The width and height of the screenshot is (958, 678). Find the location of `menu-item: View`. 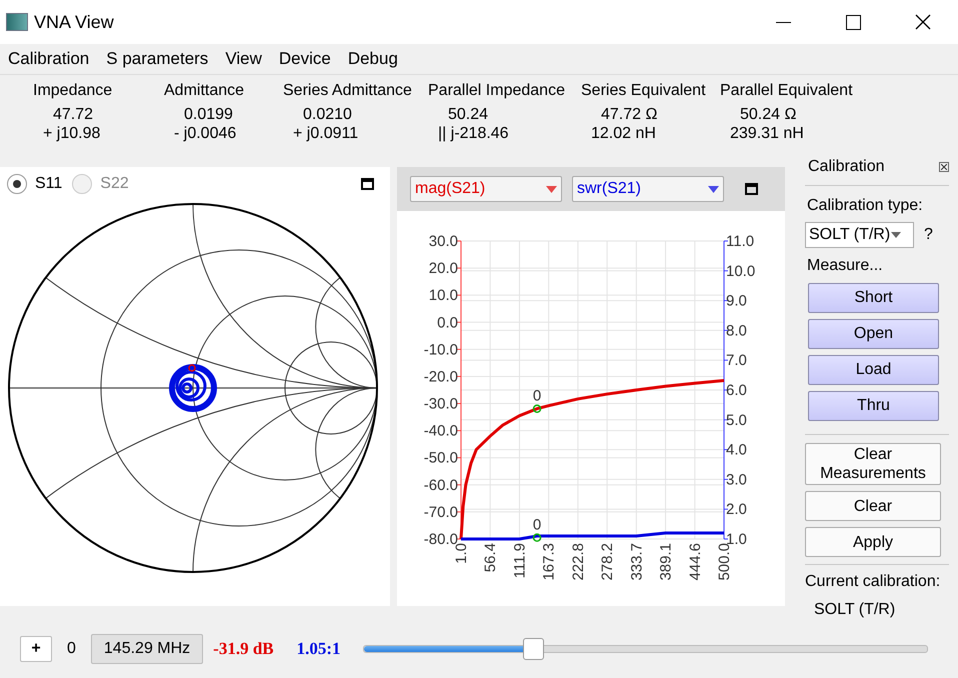

menu-item: View is located at coordinates (243, 59).